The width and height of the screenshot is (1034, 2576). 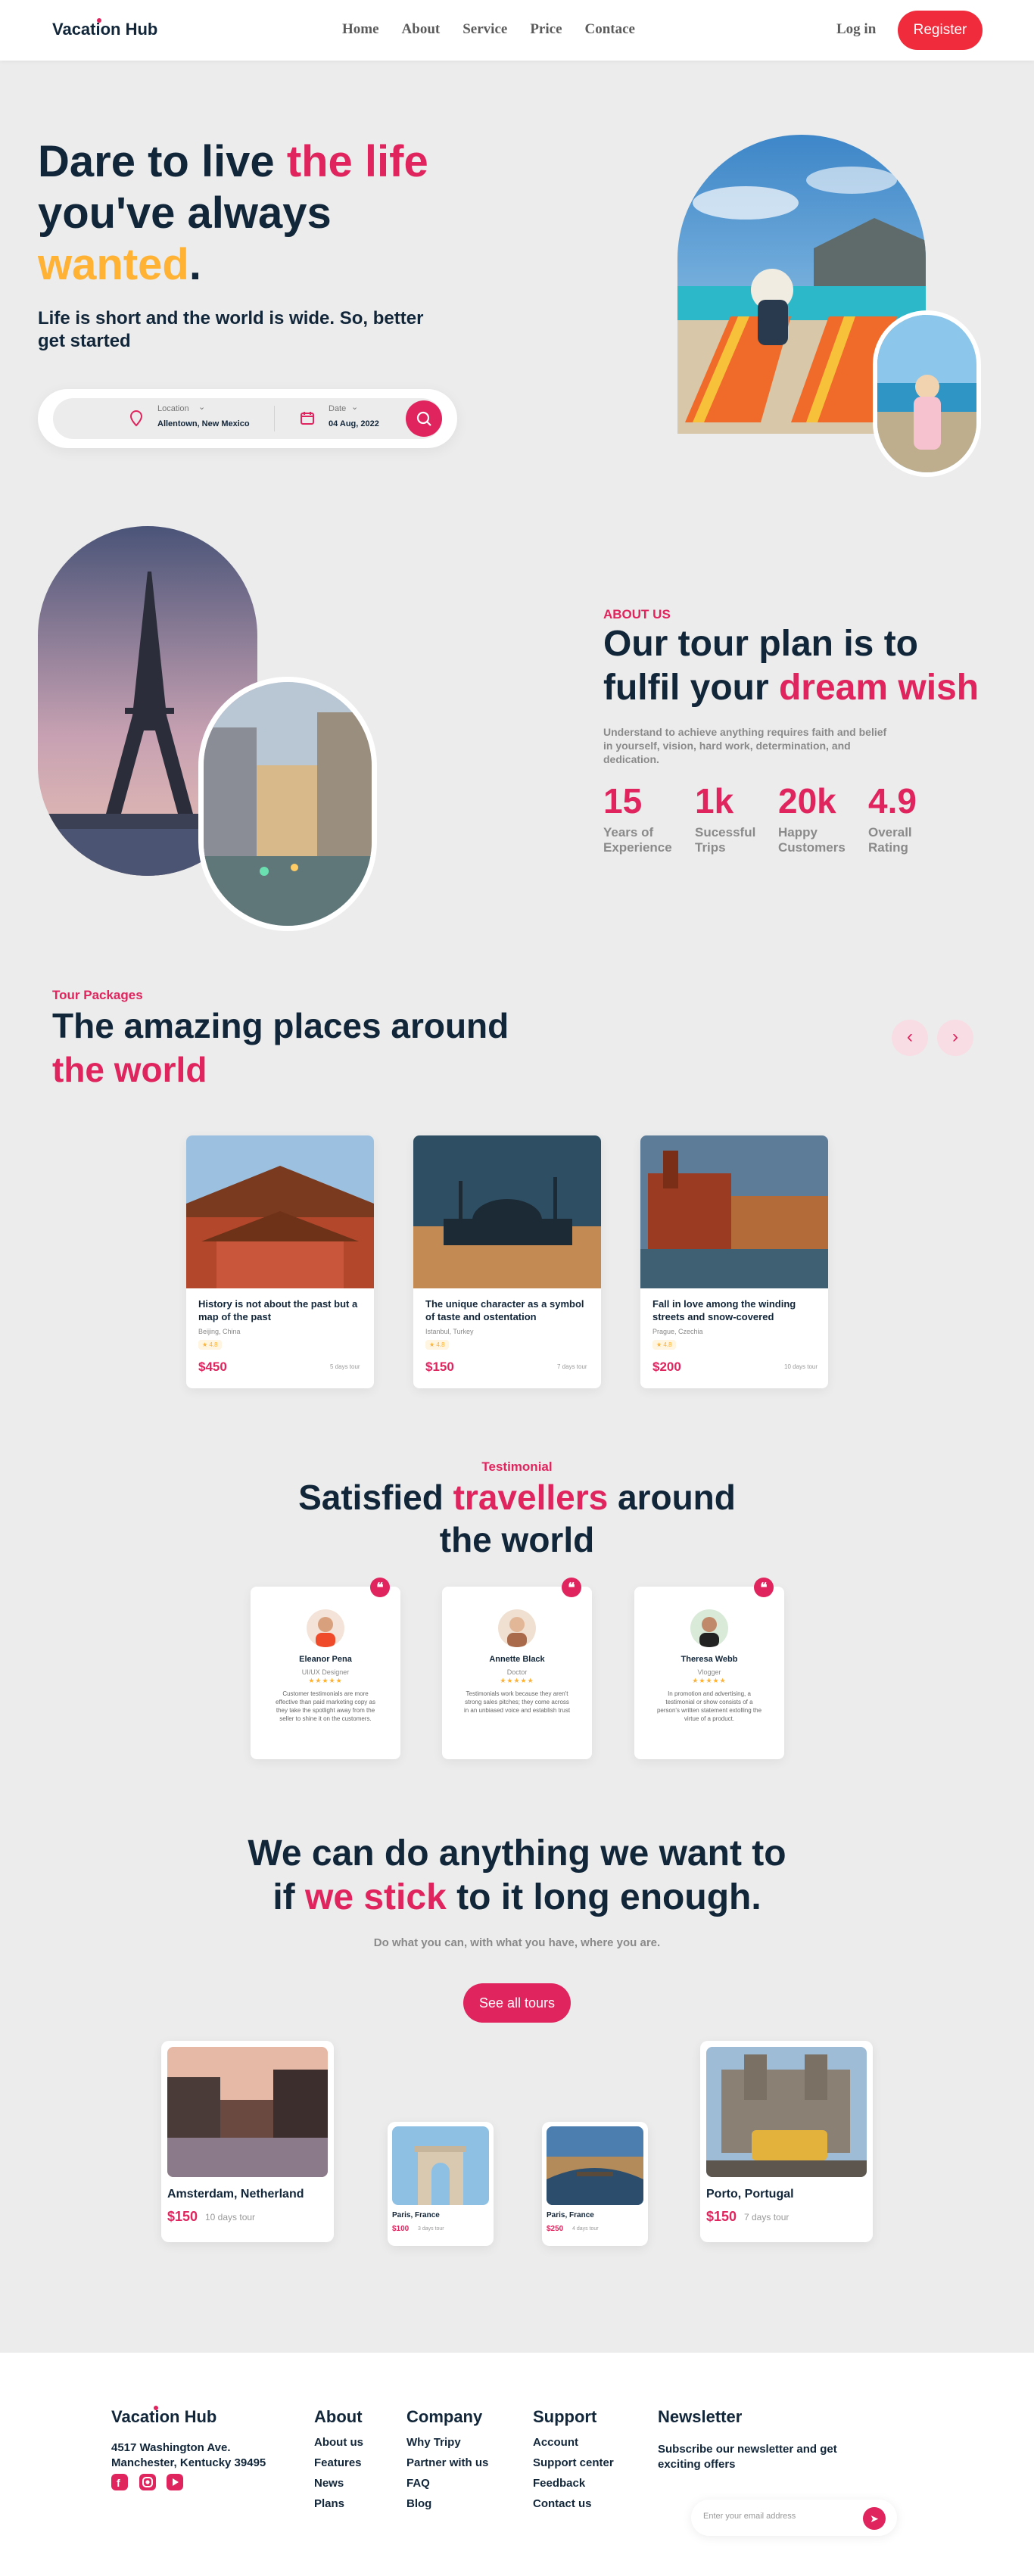 I want to click on footer-link: Why Tripy, so click(x=434, y=2442).